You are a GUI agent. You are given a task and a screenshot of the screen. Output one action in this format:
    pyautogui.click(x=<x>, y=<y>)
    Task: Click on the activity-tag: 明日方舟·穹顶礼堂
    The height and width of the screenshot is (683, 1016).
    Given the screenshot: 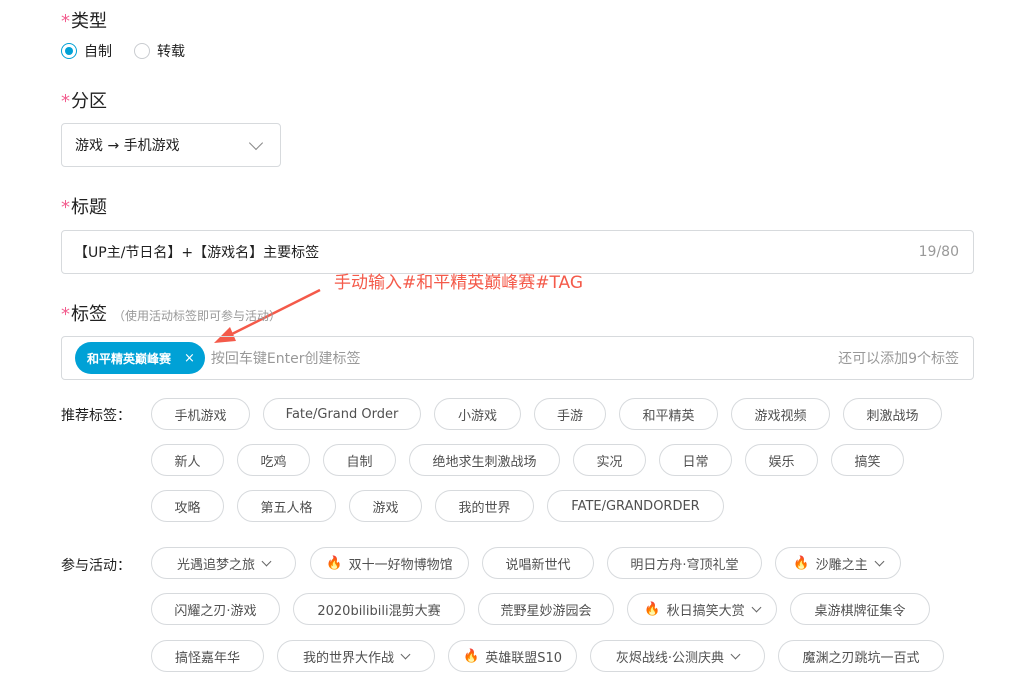 What is the action you would take?
    pyautogui.click(x=684, y=563)
    